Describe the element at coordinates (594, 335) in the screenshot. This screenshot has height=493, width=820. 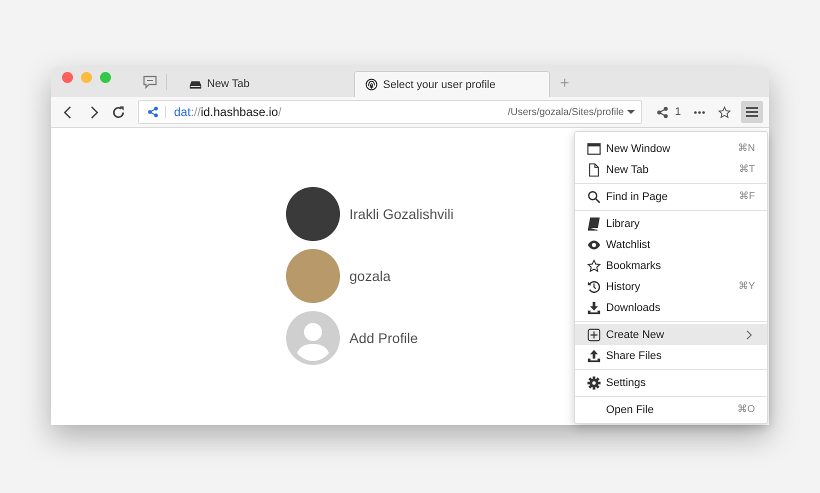
I see `plus-box-icon` at that location.